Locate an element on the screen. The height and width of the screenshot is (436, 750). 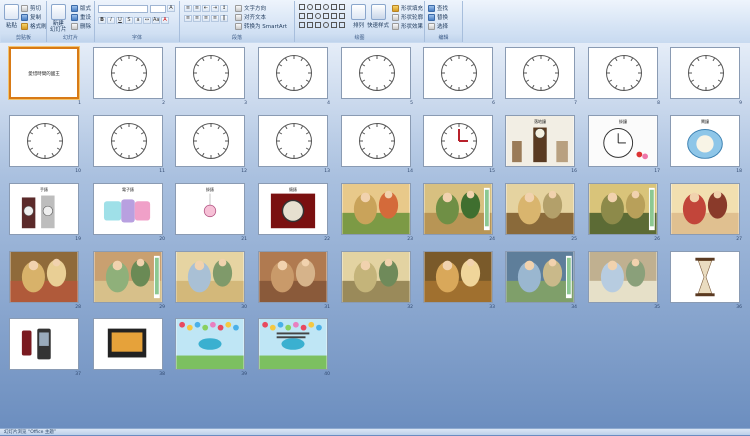
font-group: A B I U S a ↔ Aa A 字体 is located at coordinates (137, 21).